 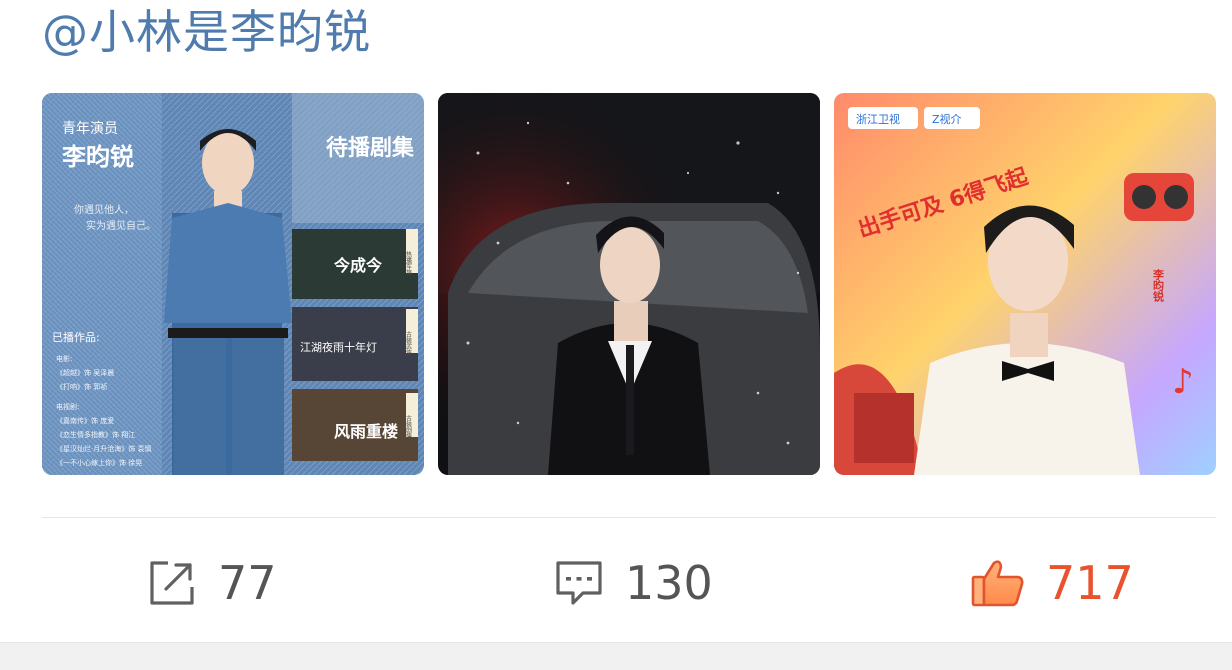 I want to click on poster-quote-line-2: 实为遇见自己。, so click(x=121, y=225).